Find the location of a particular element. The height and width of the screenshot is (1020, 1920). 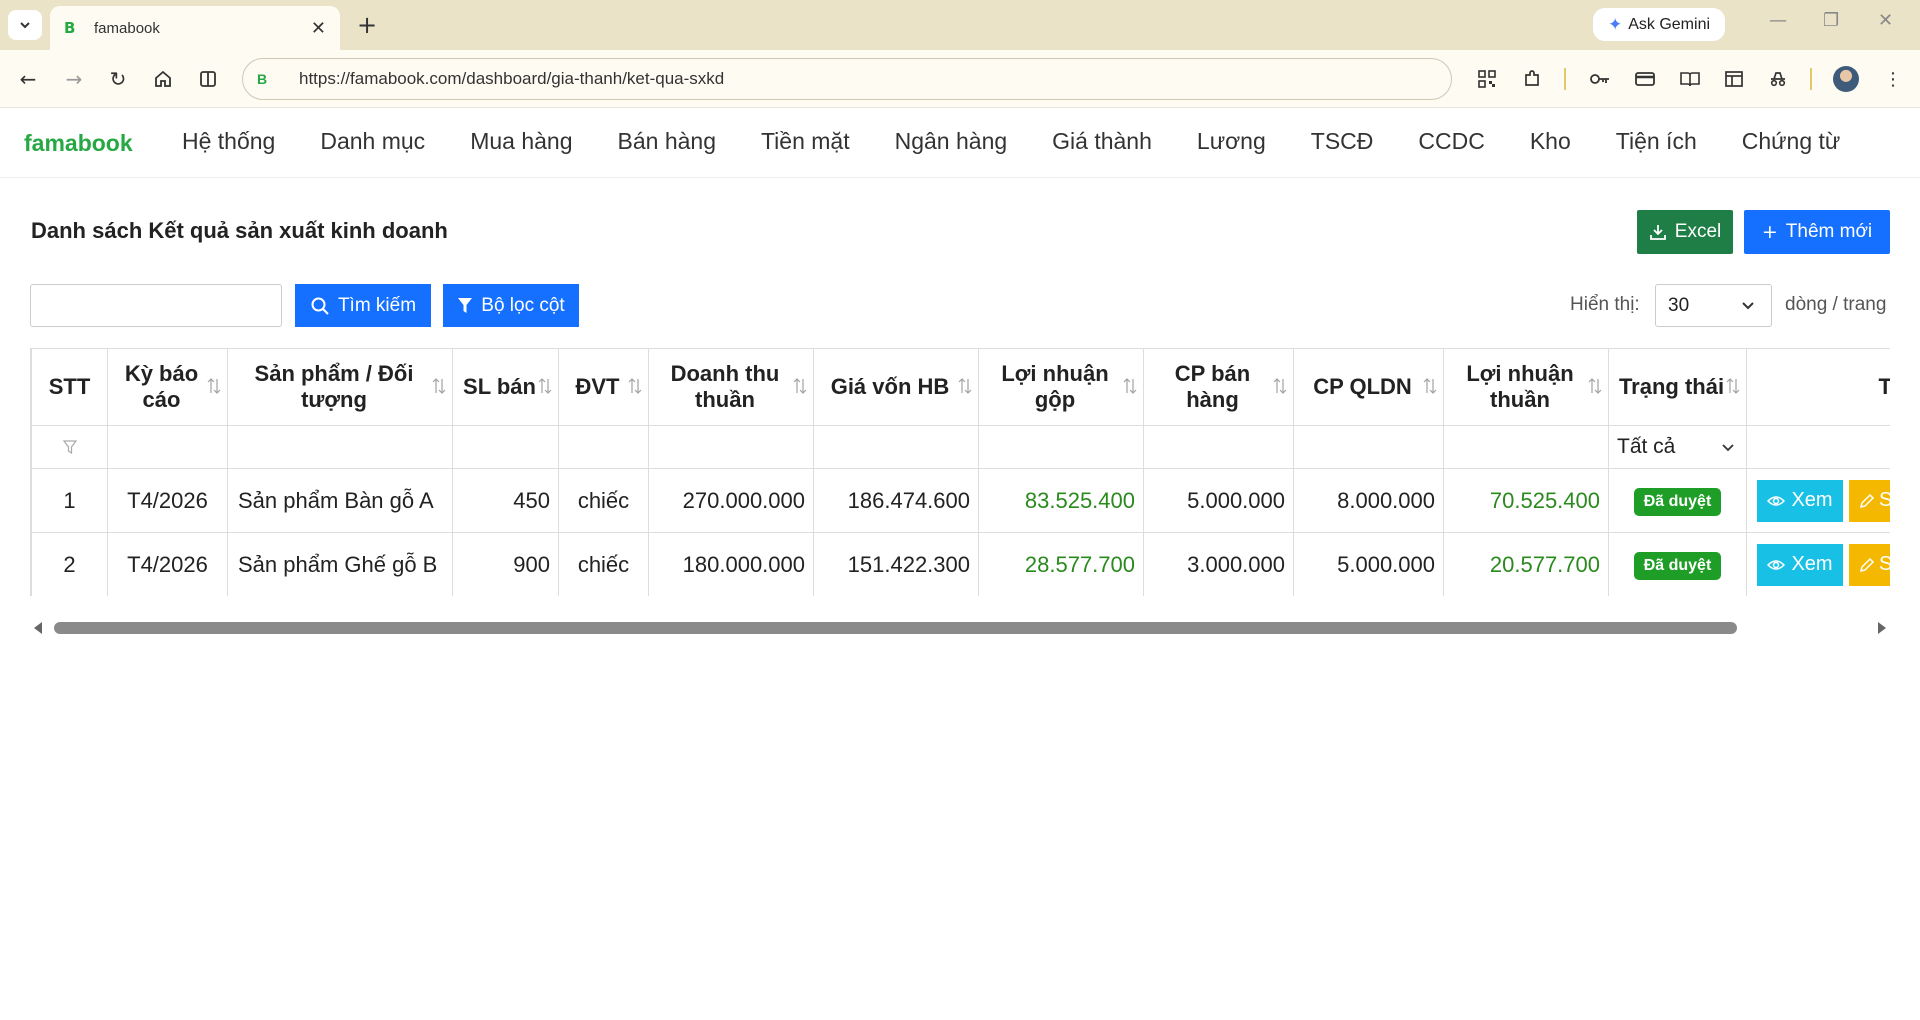

extensions-icon is located at coordinates (1532, 79).